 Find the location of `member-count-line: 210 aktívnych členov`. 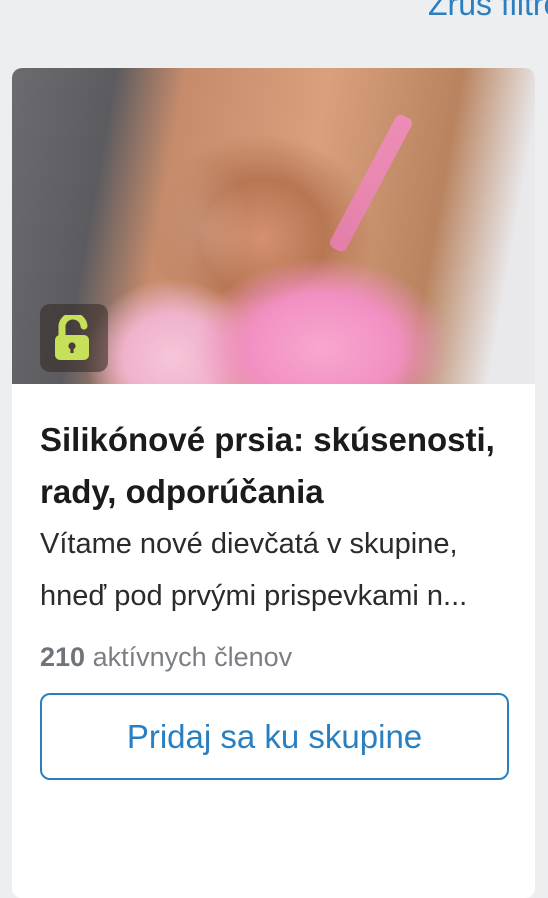

member-count-line: 210 aktívnych členov is located at coordinates (273, 657).